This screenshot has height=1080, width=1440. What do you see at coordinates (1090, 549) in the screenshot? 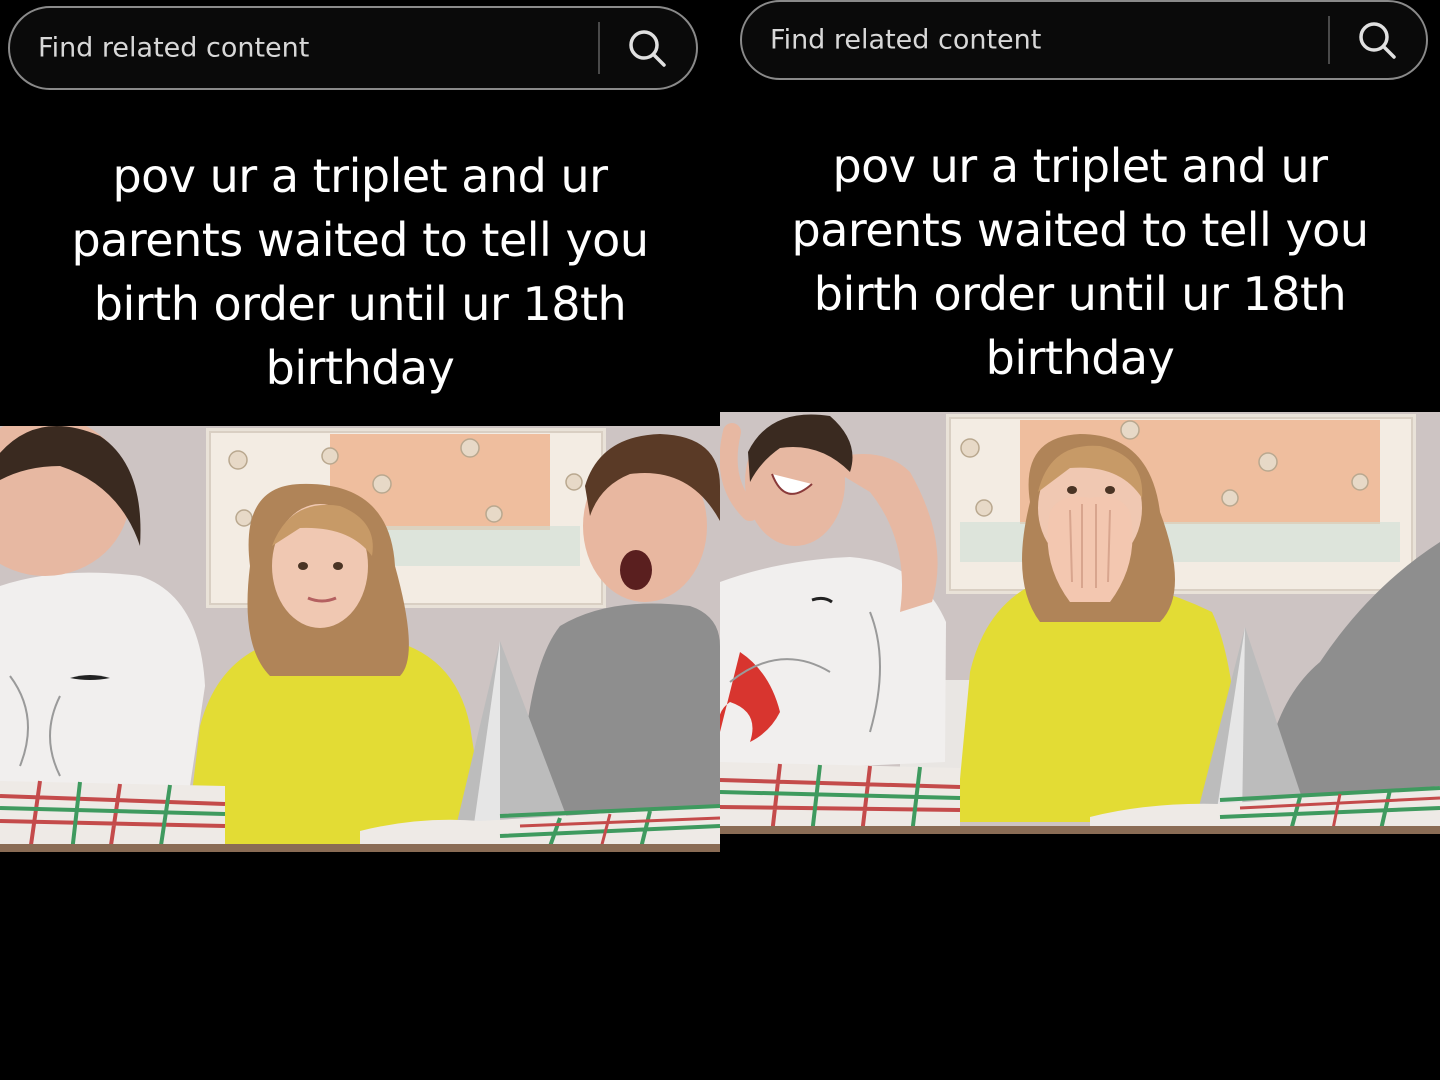
I see `hands-over-face` at bounding box center [1090, 549].